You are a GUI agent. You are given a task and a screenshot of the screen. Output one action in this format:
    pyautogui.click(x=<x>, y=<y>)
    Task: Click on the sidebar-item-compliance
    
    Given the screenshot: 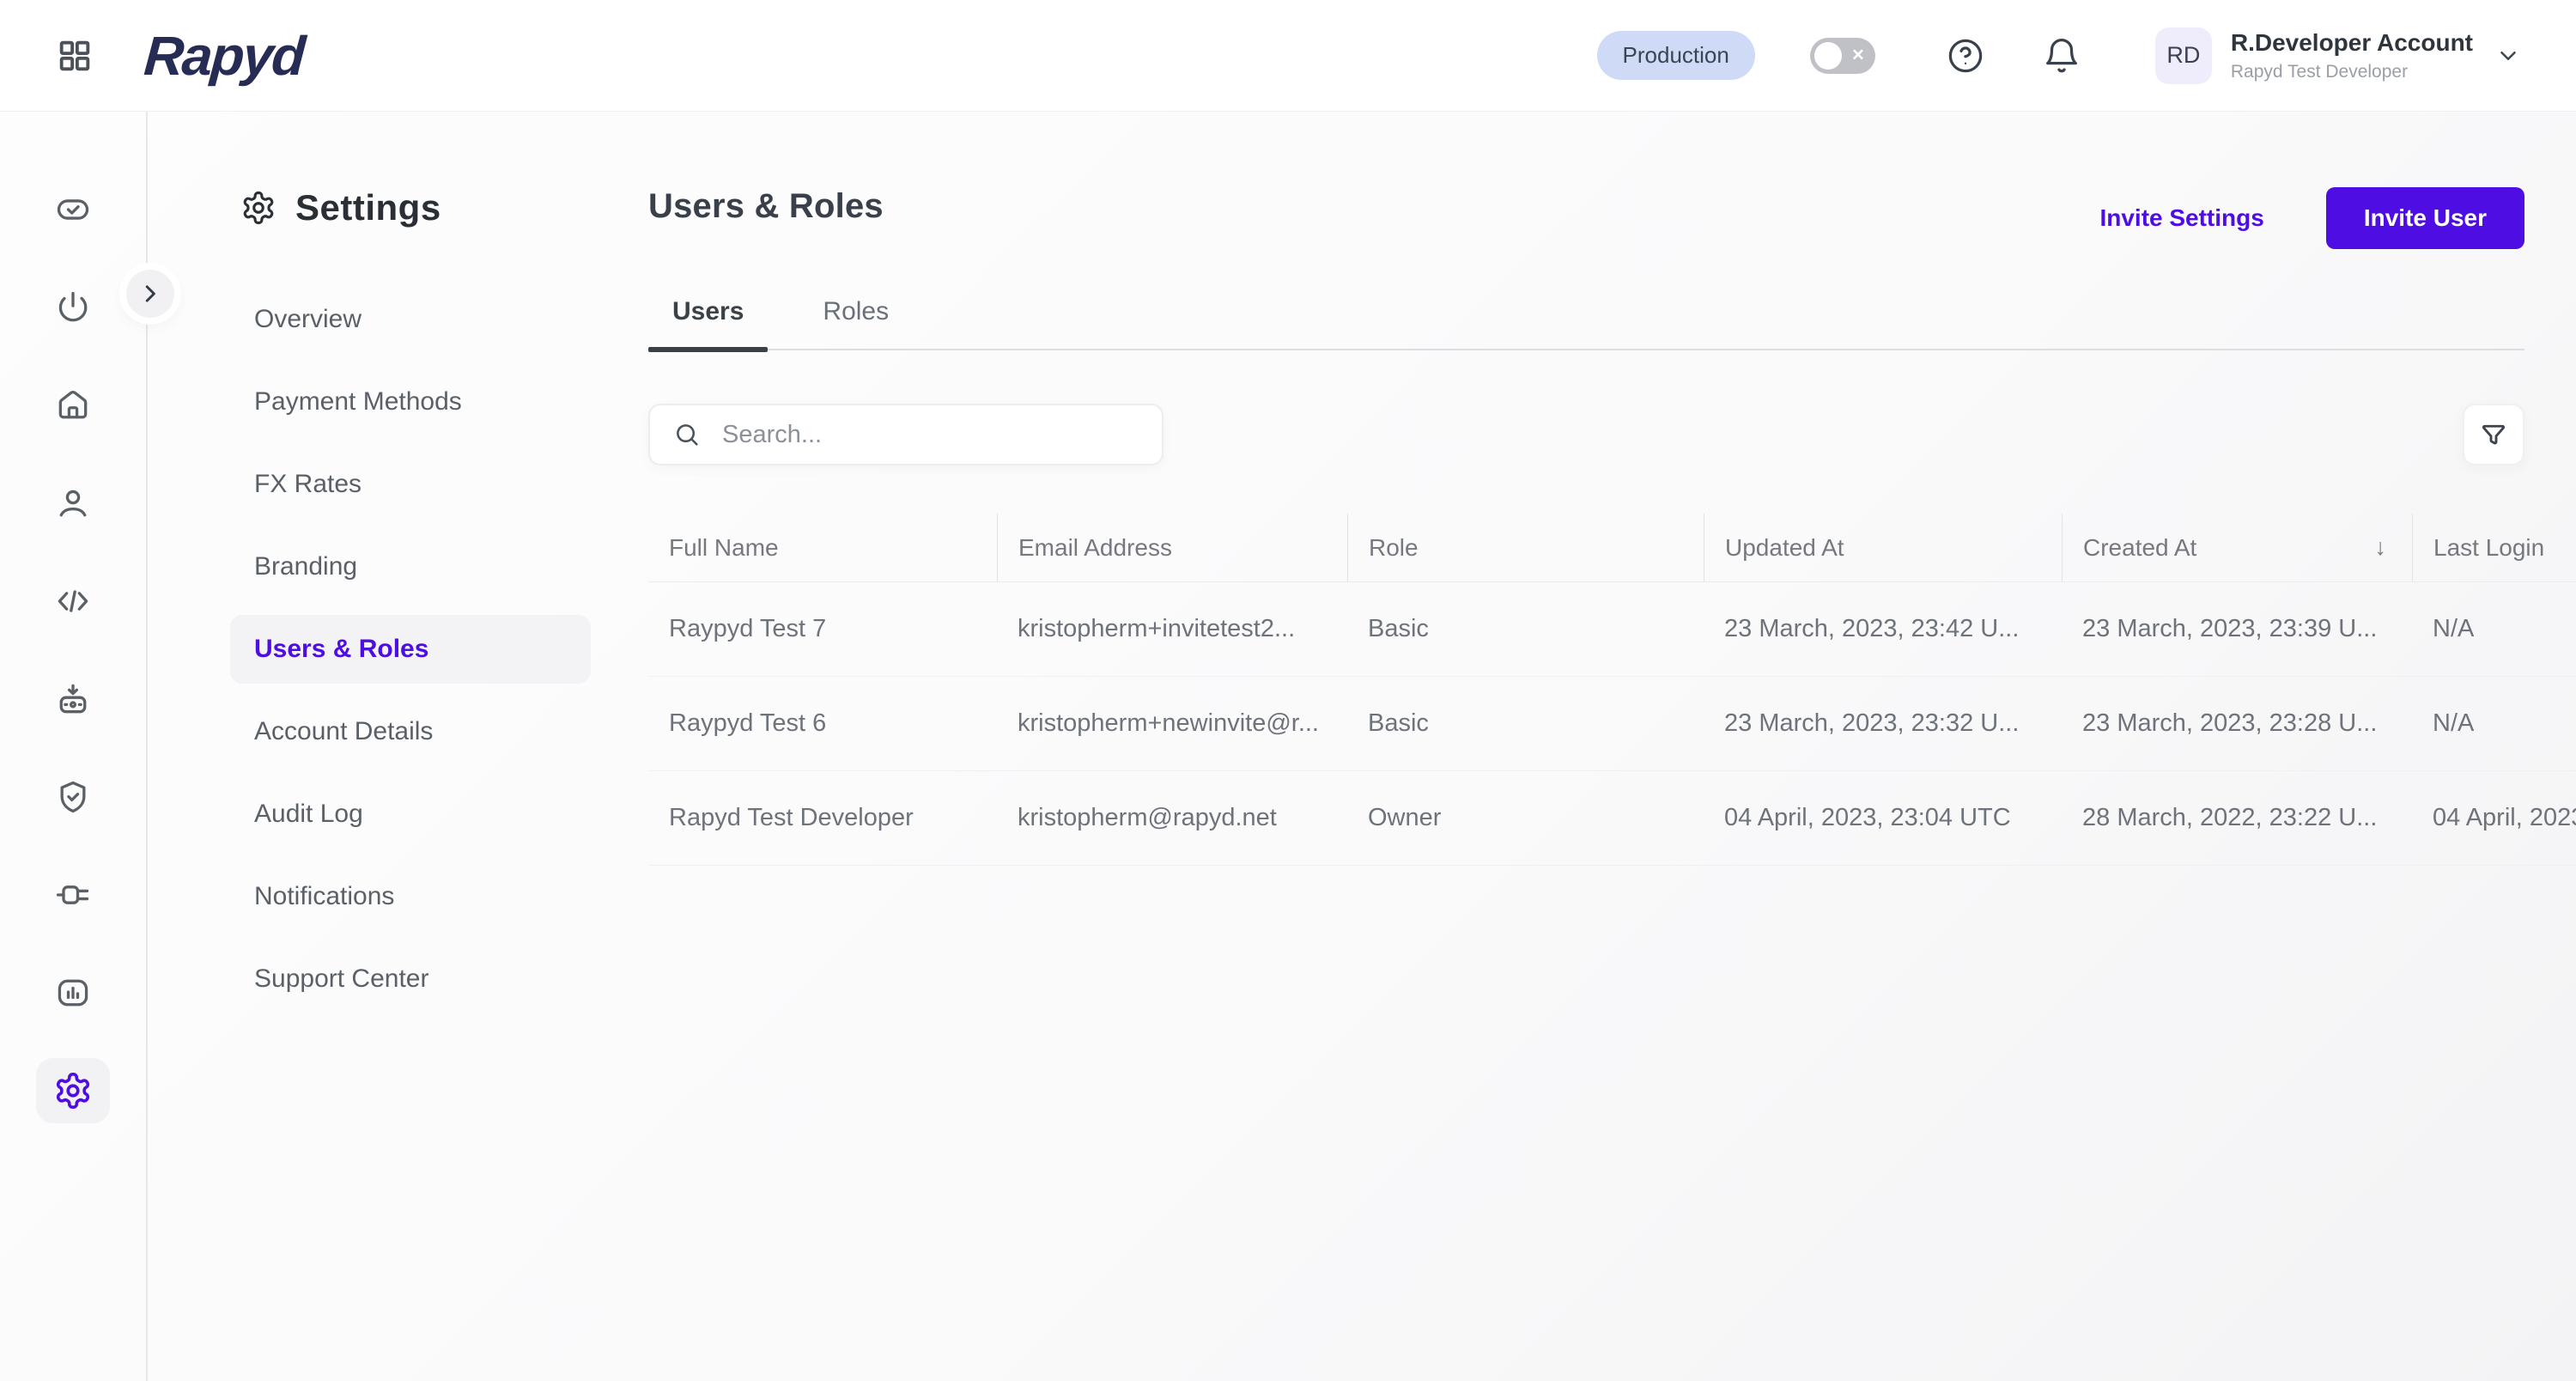 What is the action you would take?
    pyautogui.click(x=73, y=797)
    